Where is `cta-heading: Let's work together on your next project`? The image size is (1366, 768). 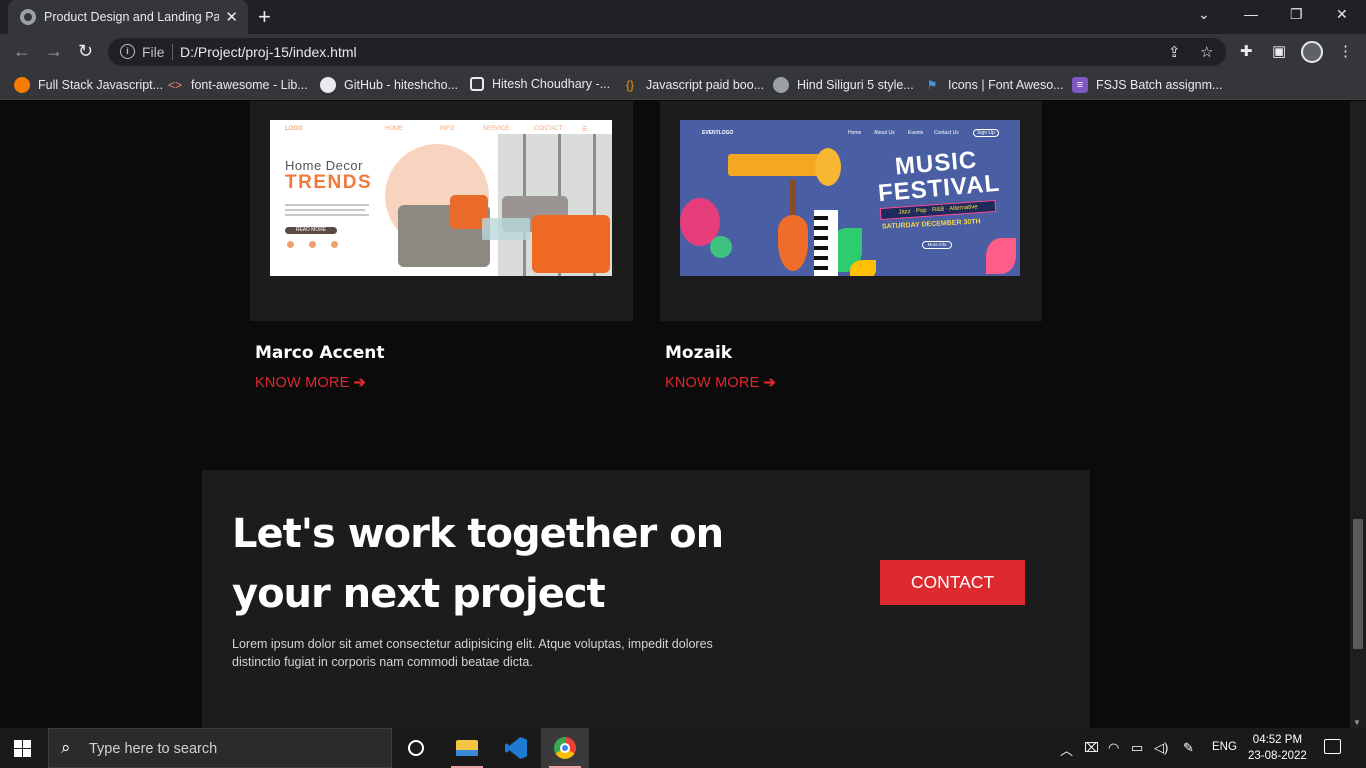
cta-heading: Let's work together on your next project is located at coordinates (492, 564).